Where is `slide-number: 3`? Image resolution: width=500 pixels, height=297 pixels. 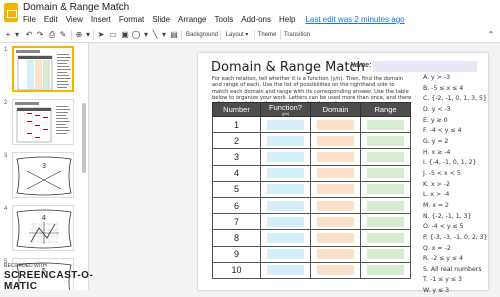 slide-number: 3 is located at coordinates (6, 156).